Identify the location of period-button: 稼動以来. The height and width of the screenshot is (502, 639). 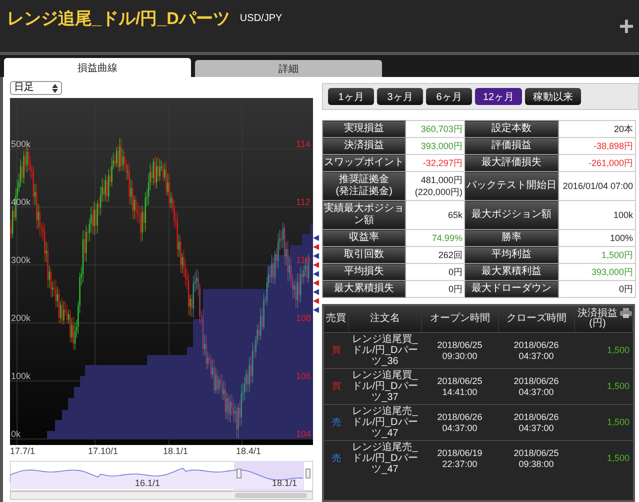
(553, 96).